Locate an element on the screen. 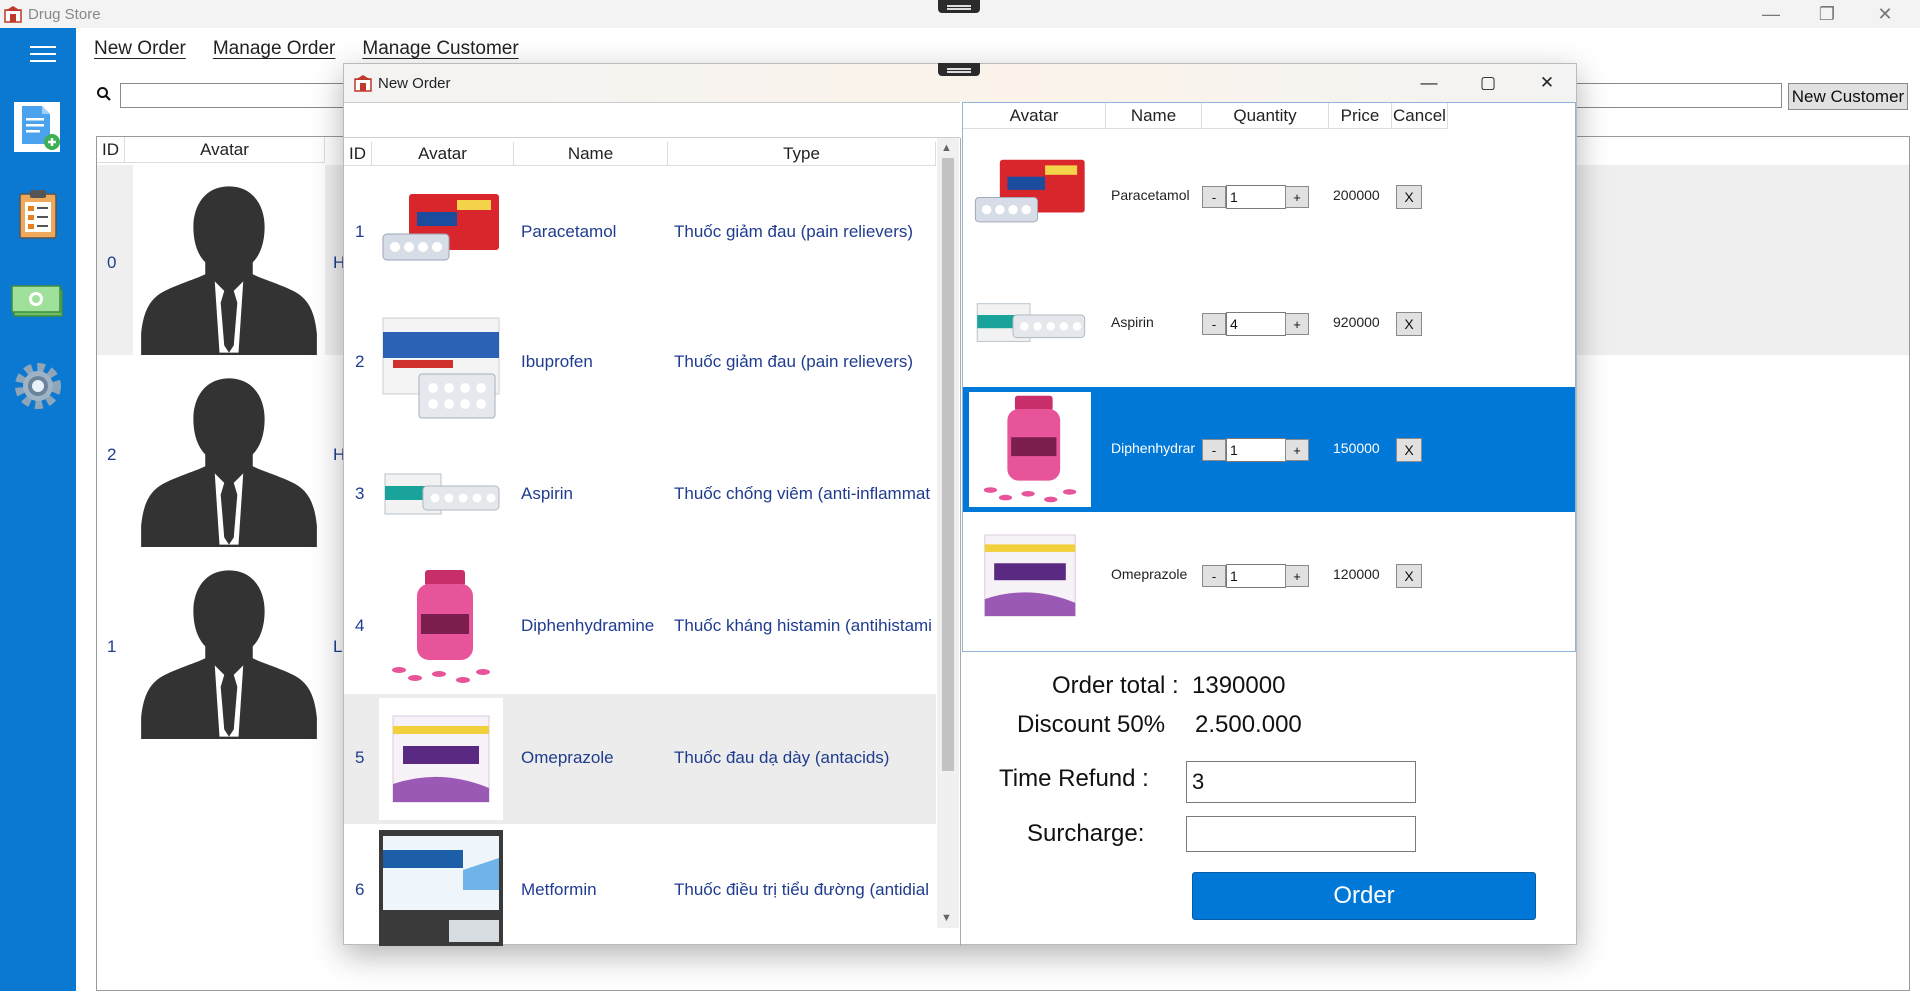 Image resolution: width=1920 pixels, height=991 pixels. main-titlebar: Drug Store — ❐ ✕ is located at coordinates (960, 14).